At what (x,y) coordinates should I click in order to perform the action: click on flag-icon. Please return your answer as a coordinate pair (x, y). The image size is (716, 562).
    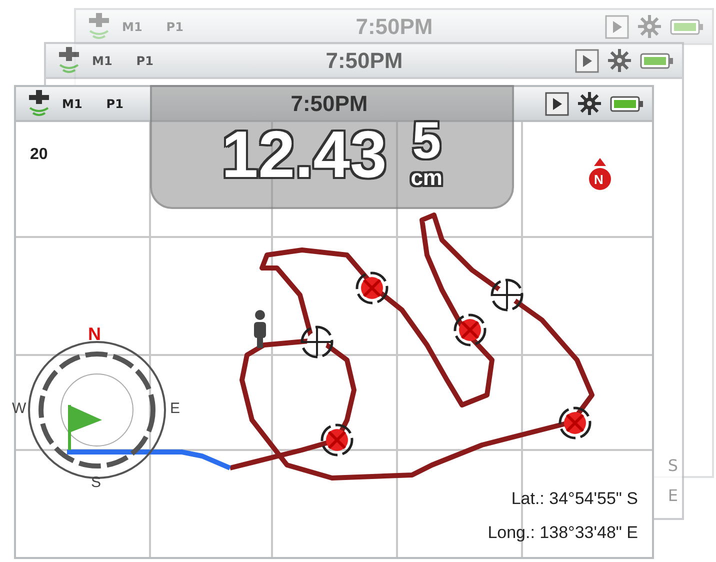
    Looking at the image, I should click on (85, 427).